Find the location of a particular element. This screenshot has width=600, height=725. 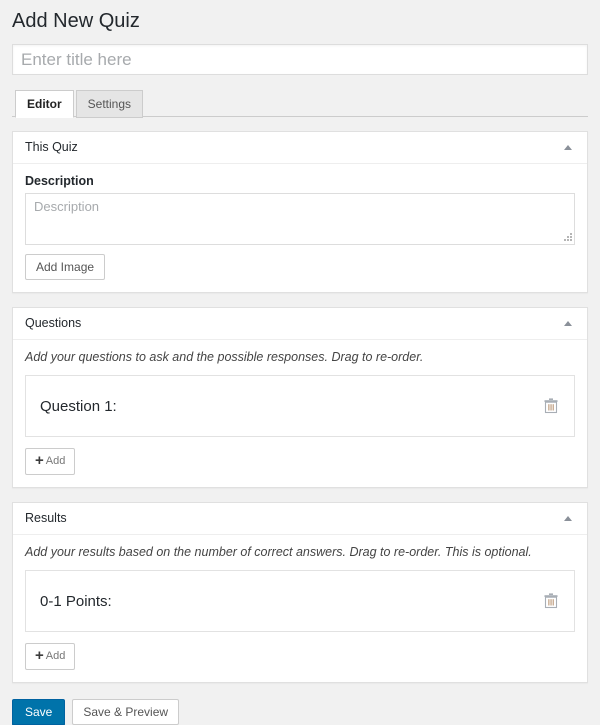

save-button: Save is located at coordinates (39, 712).